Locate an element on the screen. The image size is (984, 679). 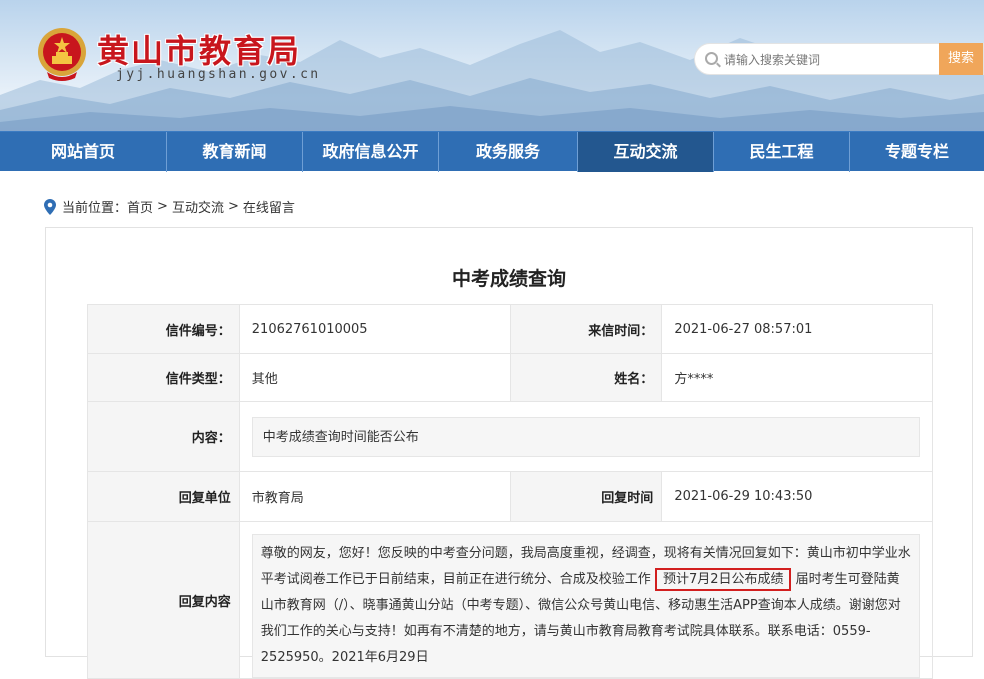
main-nav: 网站首页 教育新闻 政府信息公开 政务服务 互动交流 民生工程 专题专栏 is located at coordinates (492, 151).